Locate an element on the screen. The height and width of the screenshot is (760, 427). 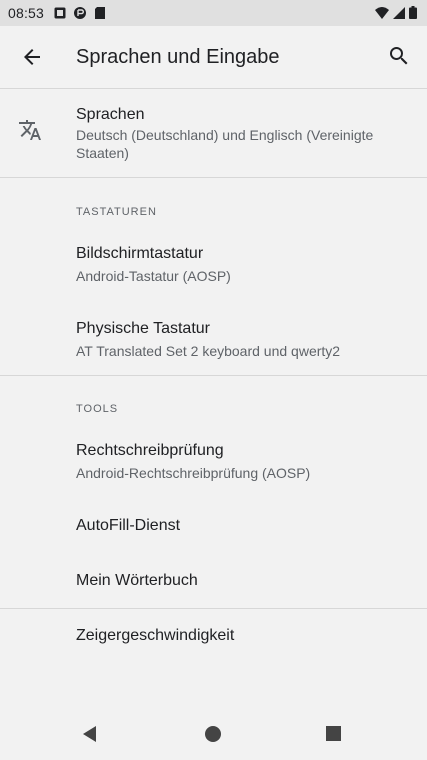
status-right is located at coordinates (396, 12).